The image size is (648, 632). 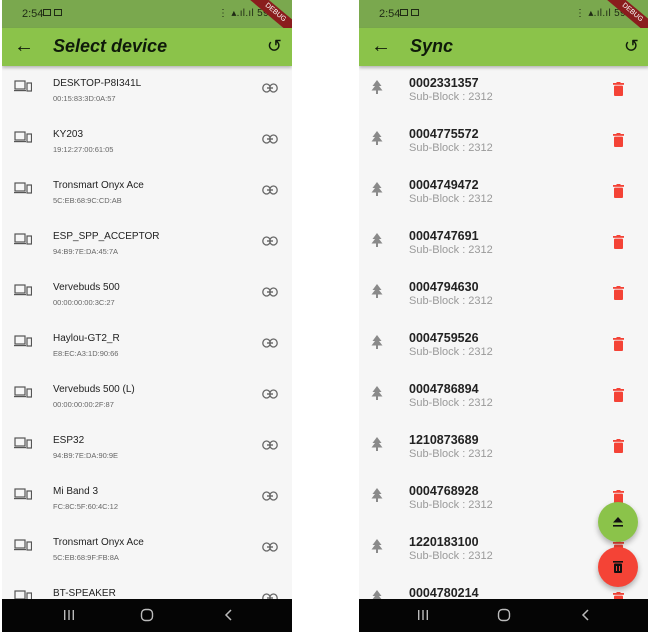 I want to click on device-list-item: Mi Band 3 FC:8C:5F:60:4C:12, so click(x=147, y=499).